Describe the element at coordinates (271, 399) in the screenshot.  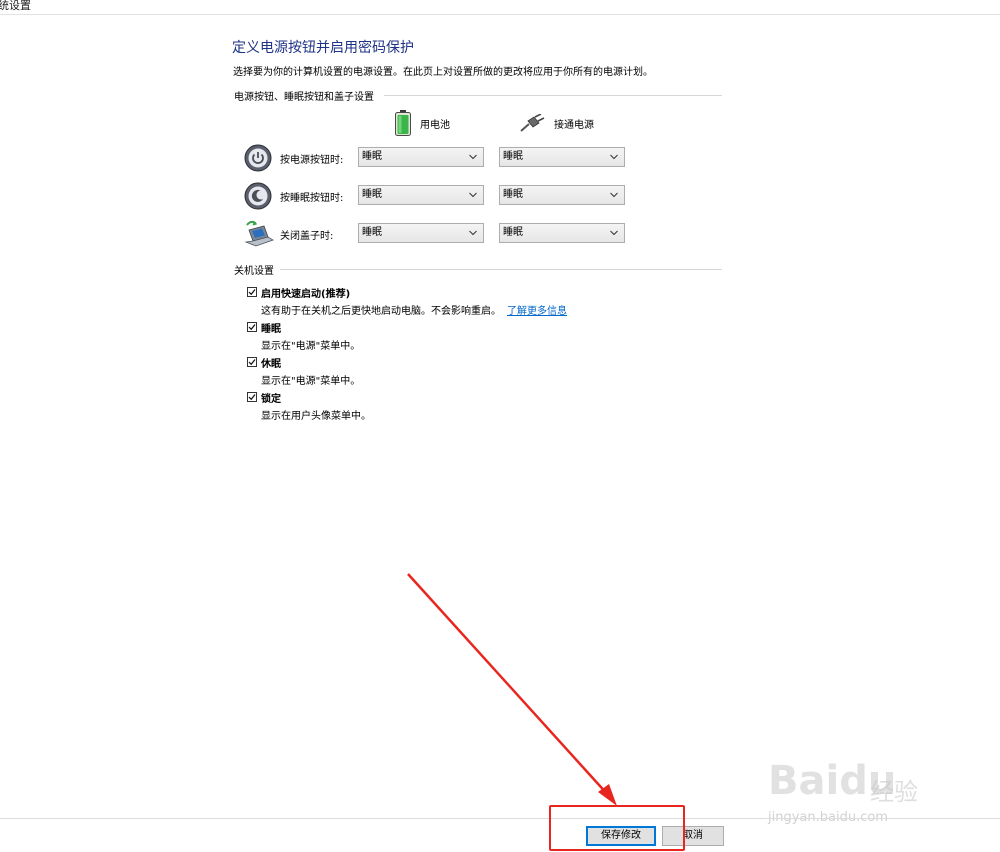
I see `lock-label: 锁定` at that location.